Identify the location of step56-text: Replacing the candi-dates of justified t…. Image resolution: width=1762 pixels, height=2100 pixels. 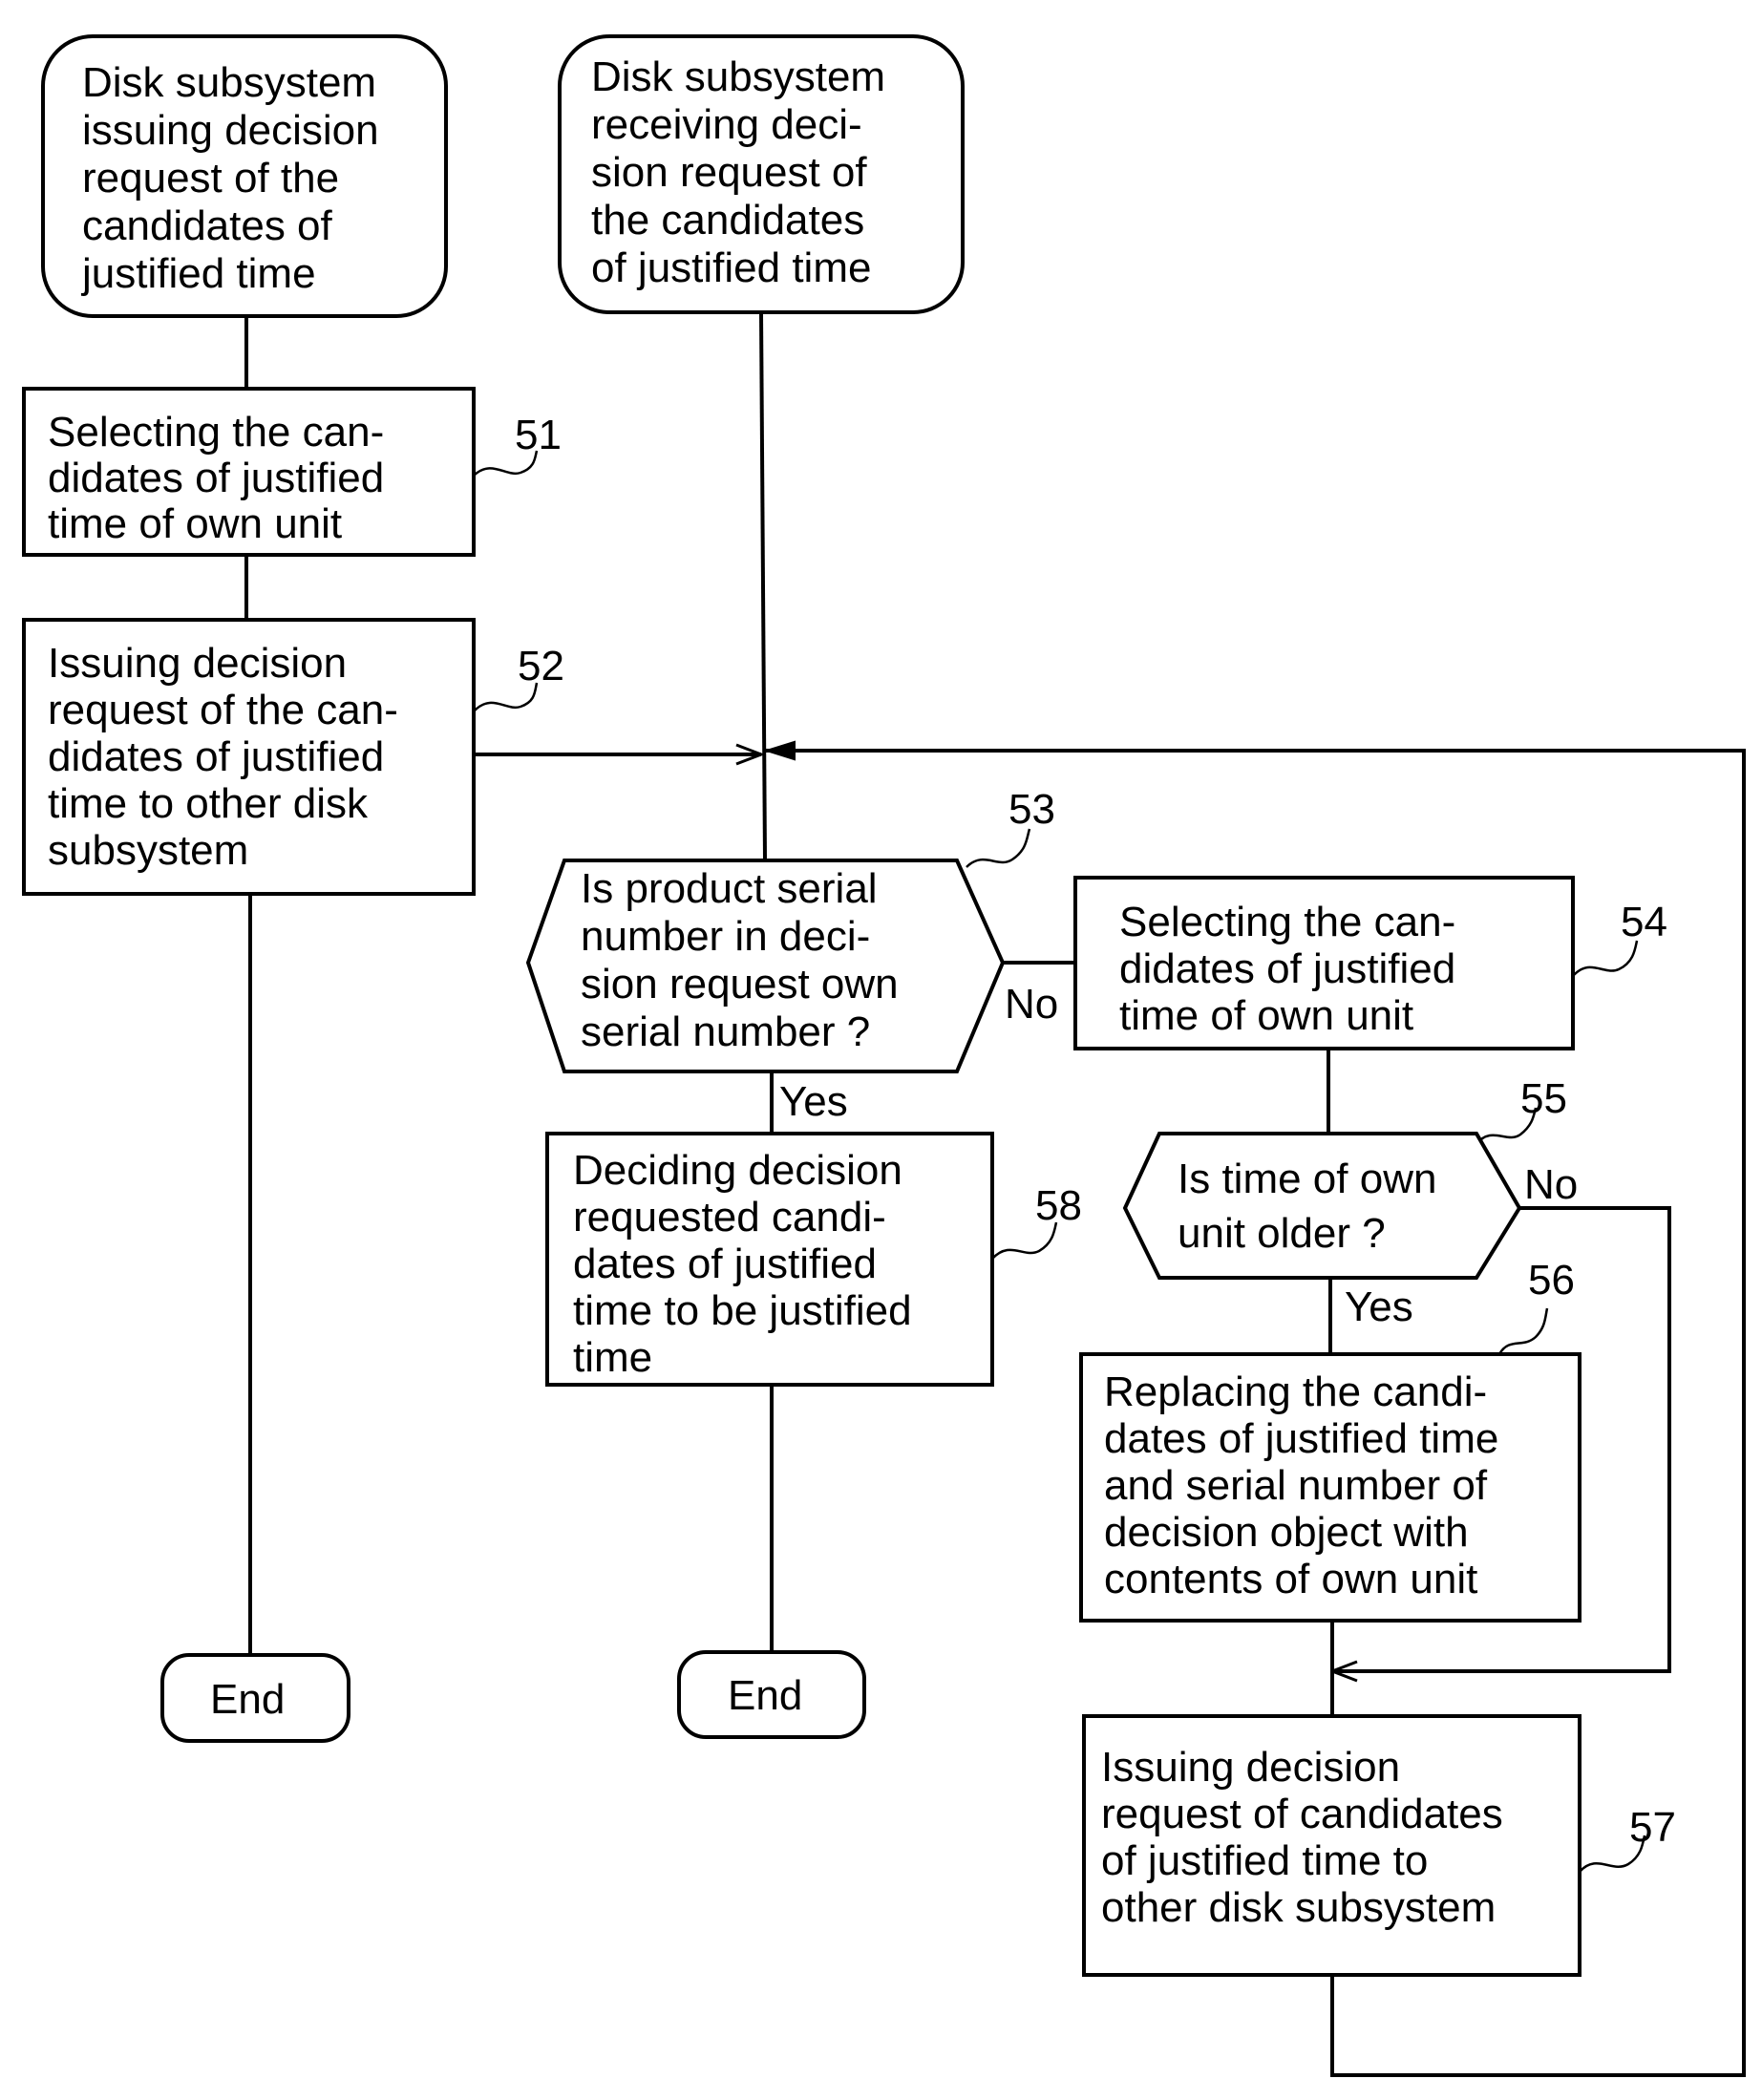
(1301, 1485).